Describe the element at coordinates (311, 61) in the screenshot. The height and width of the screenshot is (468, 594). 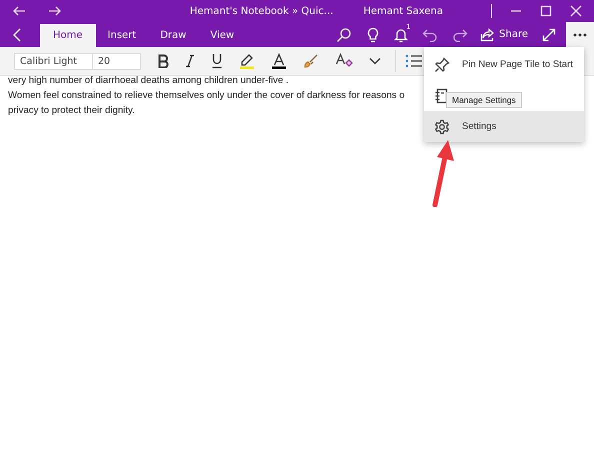
I see `paintbrush-icon` at that location.